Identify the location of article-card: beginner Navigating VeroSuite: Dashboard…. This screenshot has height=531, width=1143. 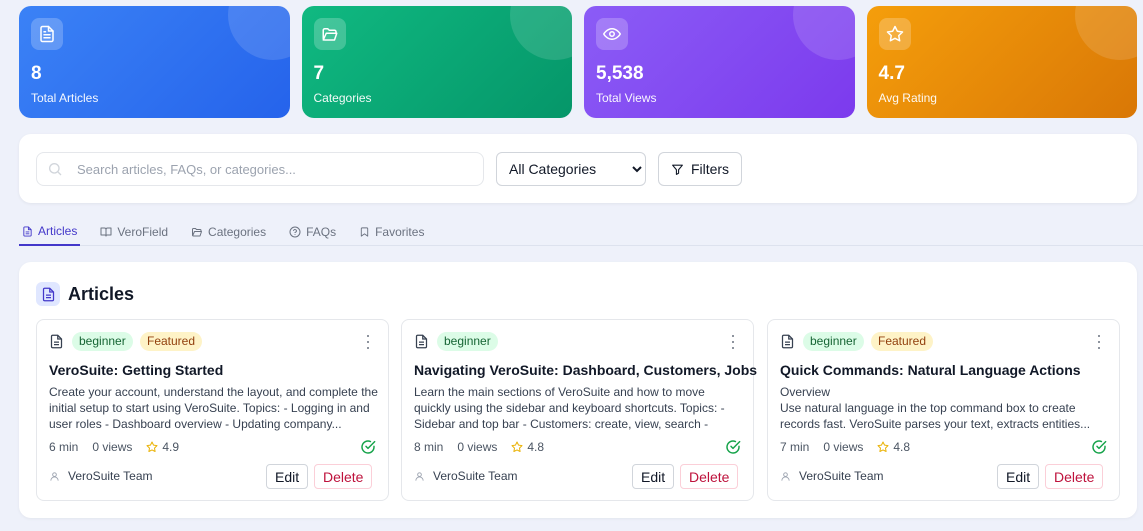
(579, 410).